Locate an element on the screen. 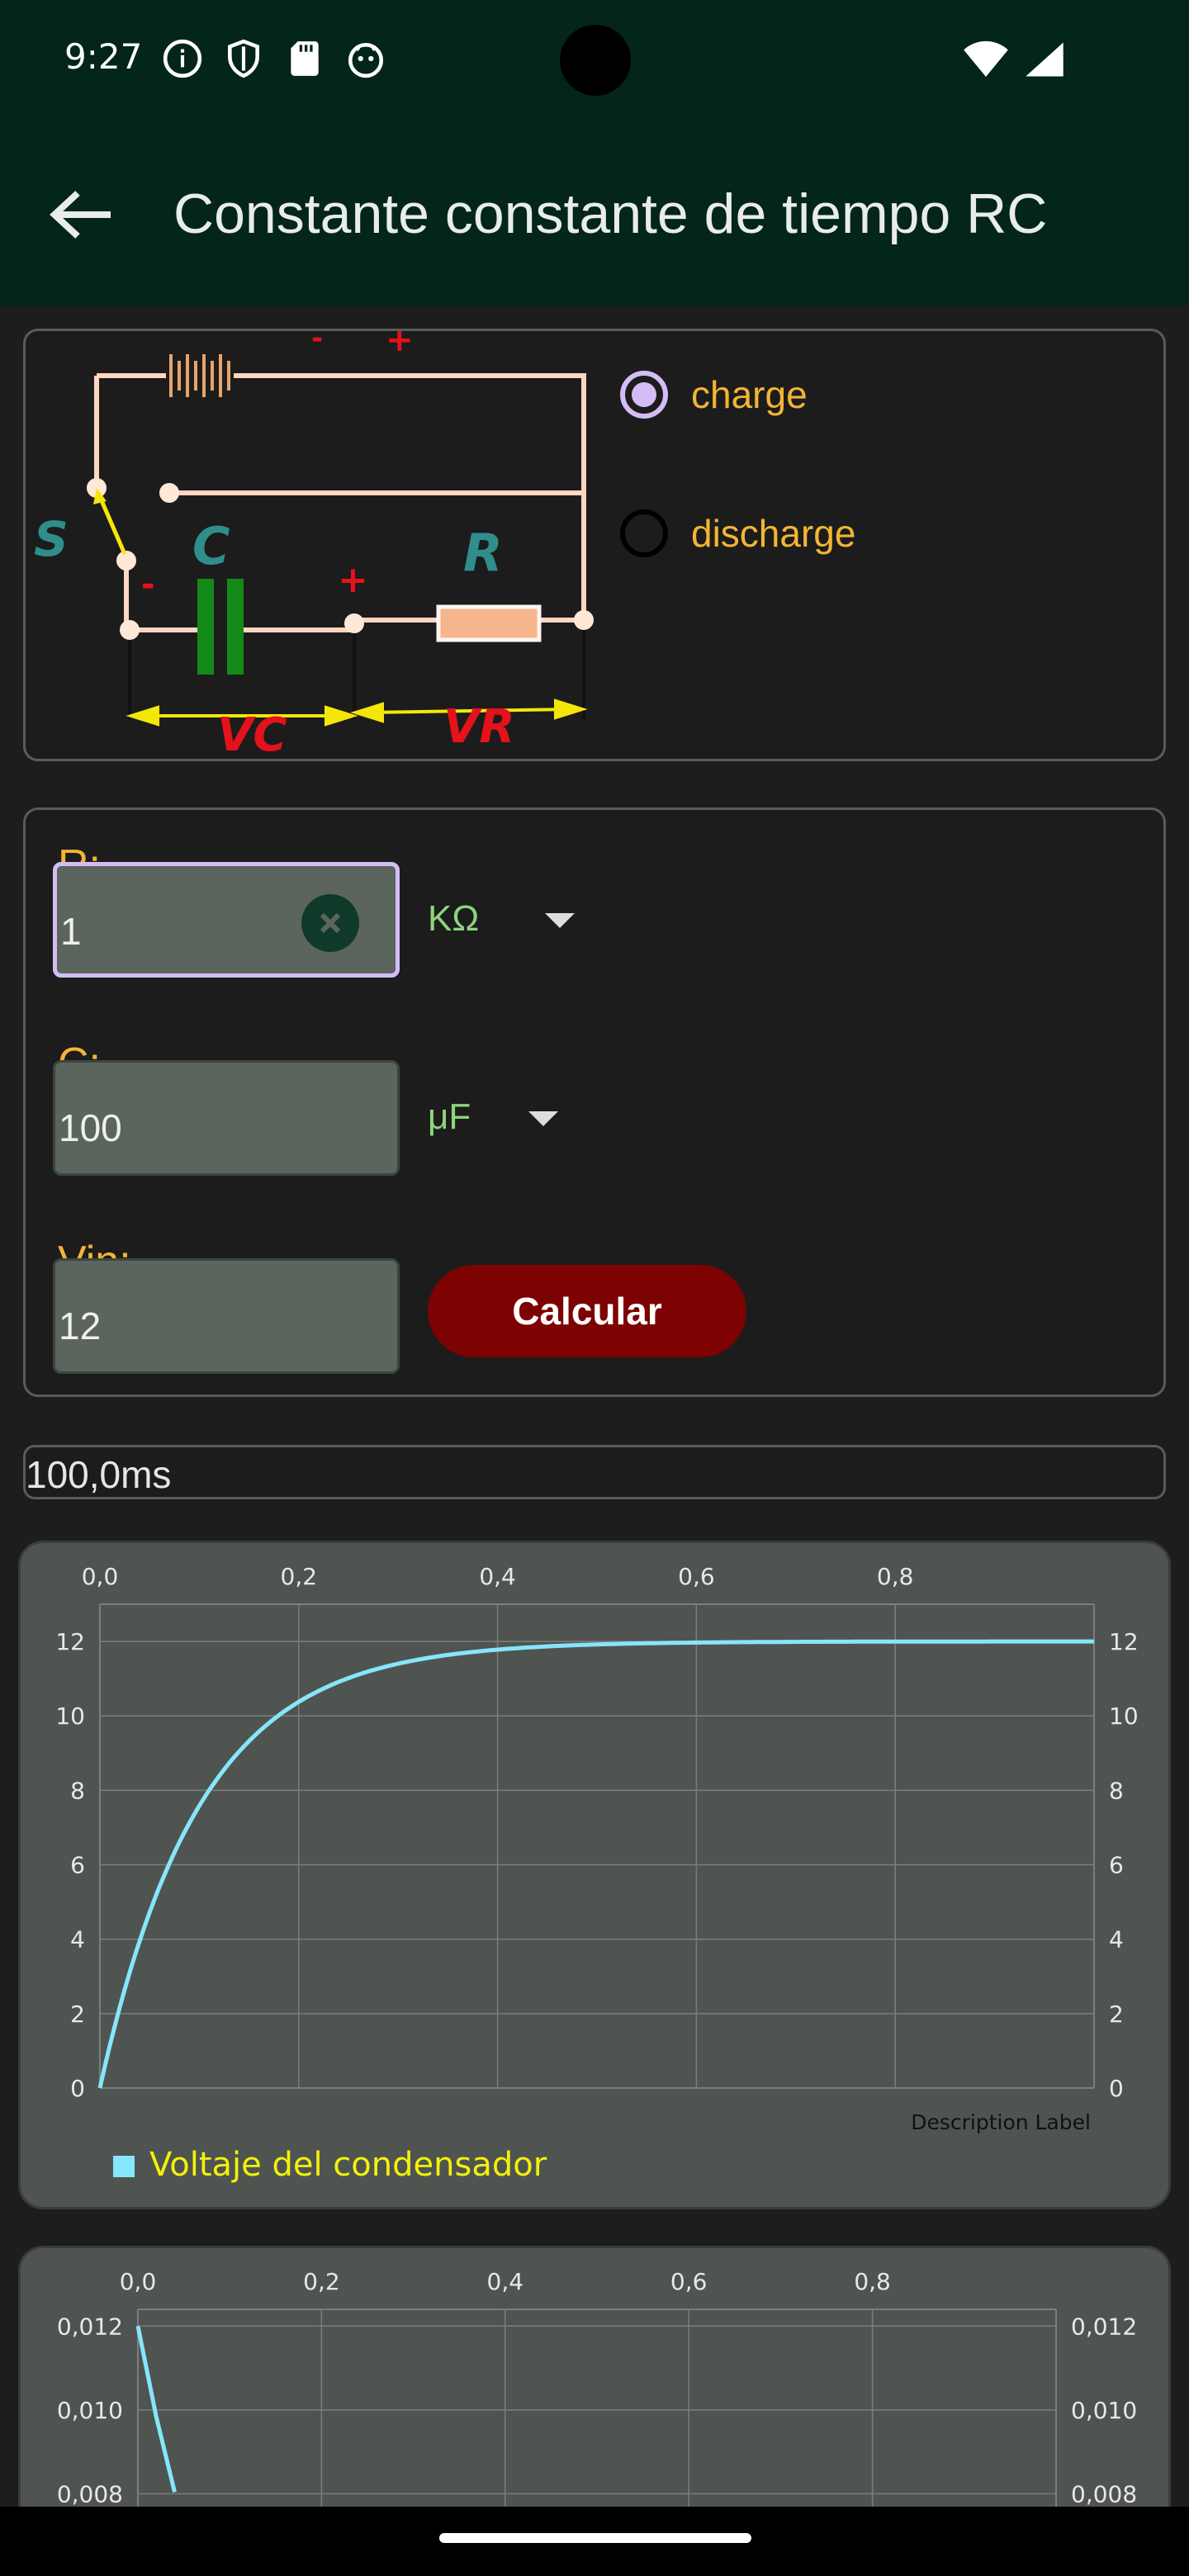 The image size is (1189, 2576). page-title: Constante constante de tiempo RC is located at coordinates (610, 213).